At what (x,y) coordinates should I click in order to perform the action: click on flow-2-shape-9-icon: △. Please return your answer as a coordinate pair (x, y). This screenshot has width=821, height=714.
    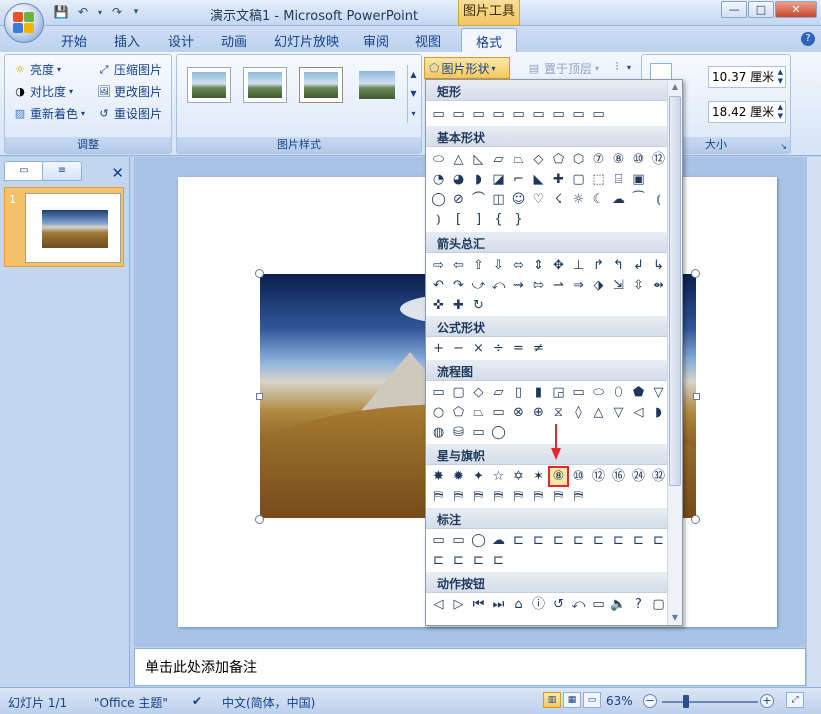
    Looking at the image, I should click on (598, 412).